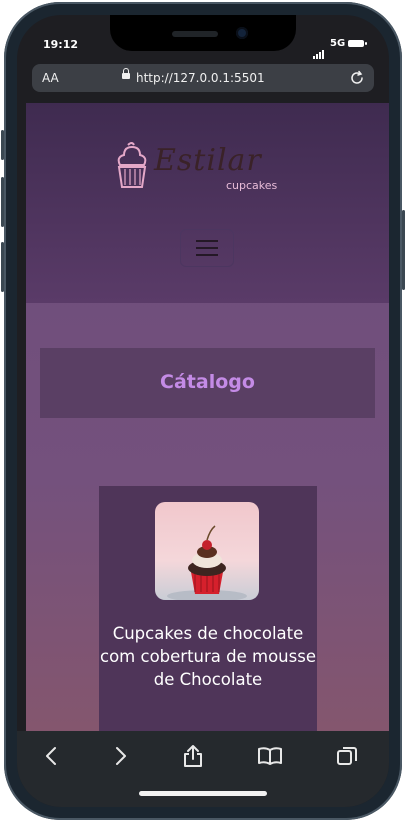 The width and height of the screenshot is (407, 823). Describe the element at coordinates (347, 756) in the screenshot. I see `tabs-icon` at that location.